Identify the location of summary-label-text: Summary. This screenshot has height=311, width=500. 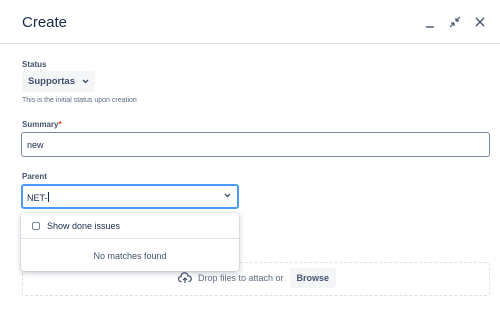
(40, 124).